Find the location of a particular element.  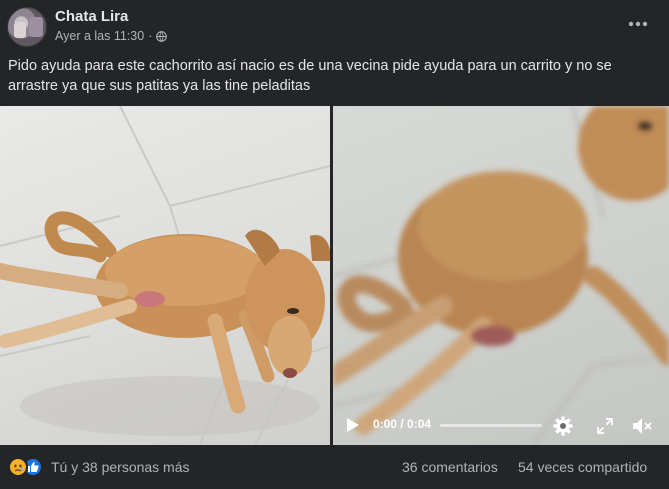

play-icon is located at coordinates (353, 425).